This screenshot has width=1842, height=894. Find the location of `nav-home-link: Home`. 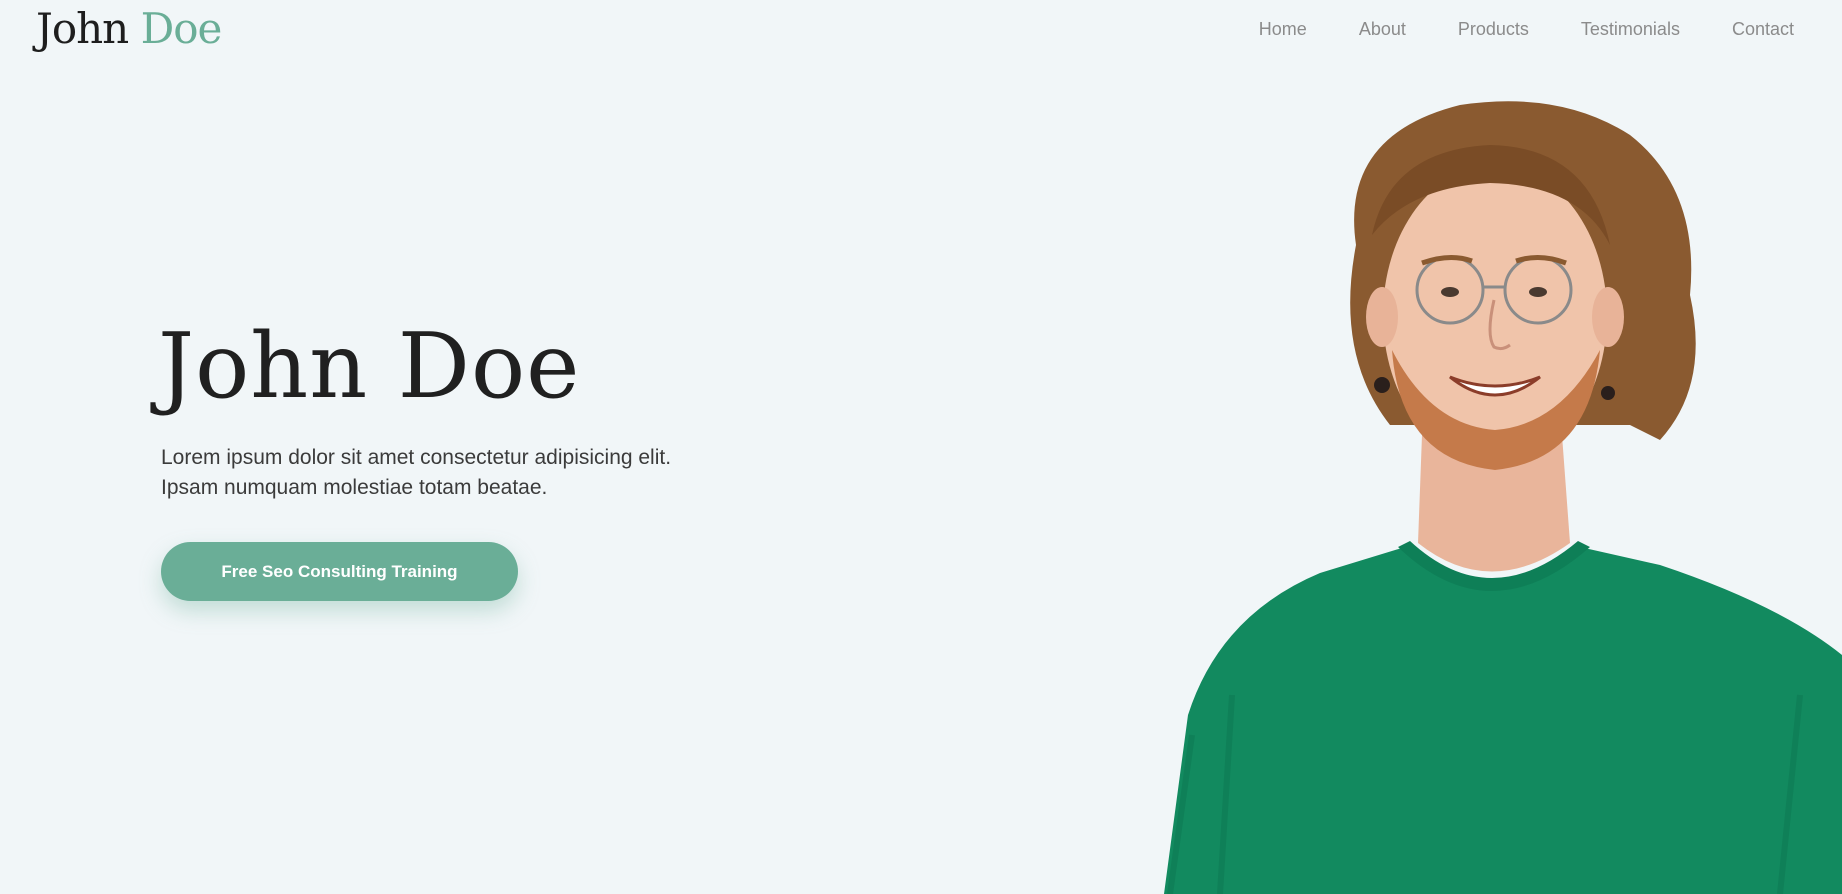

nav-home-link: Home is located at coordinates (1283, 29).